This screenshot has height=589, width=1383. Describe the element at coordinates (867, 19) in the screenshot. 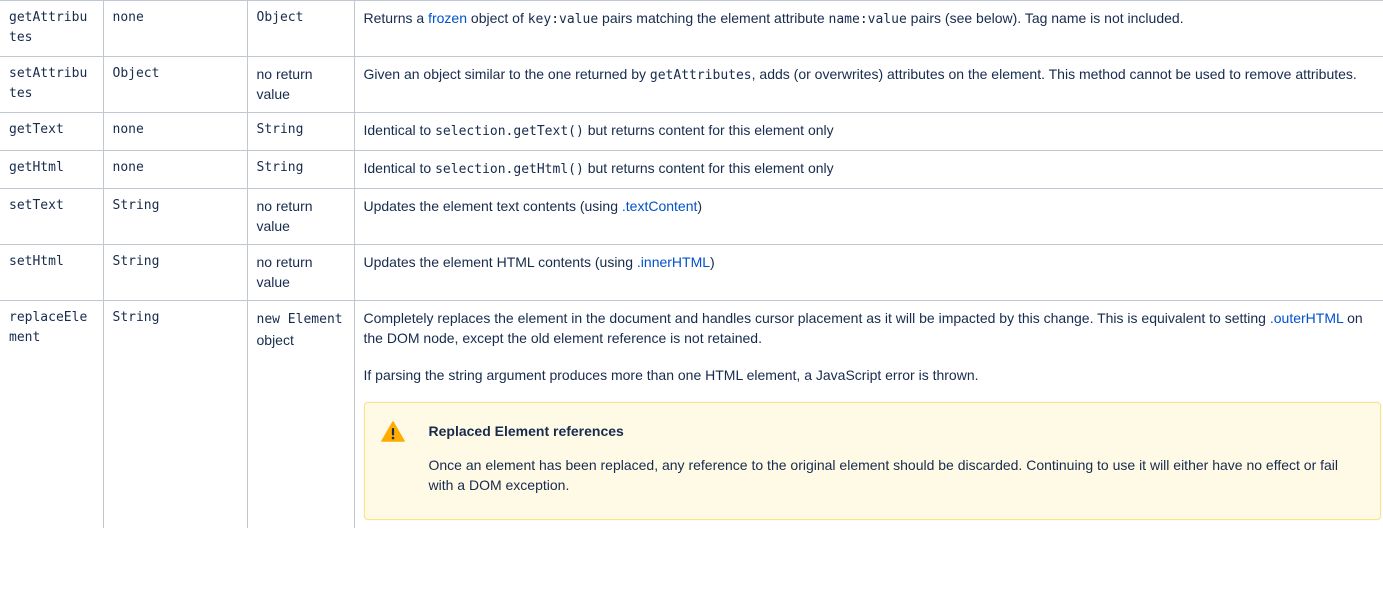

I see `inline-code: name:value` at that location.